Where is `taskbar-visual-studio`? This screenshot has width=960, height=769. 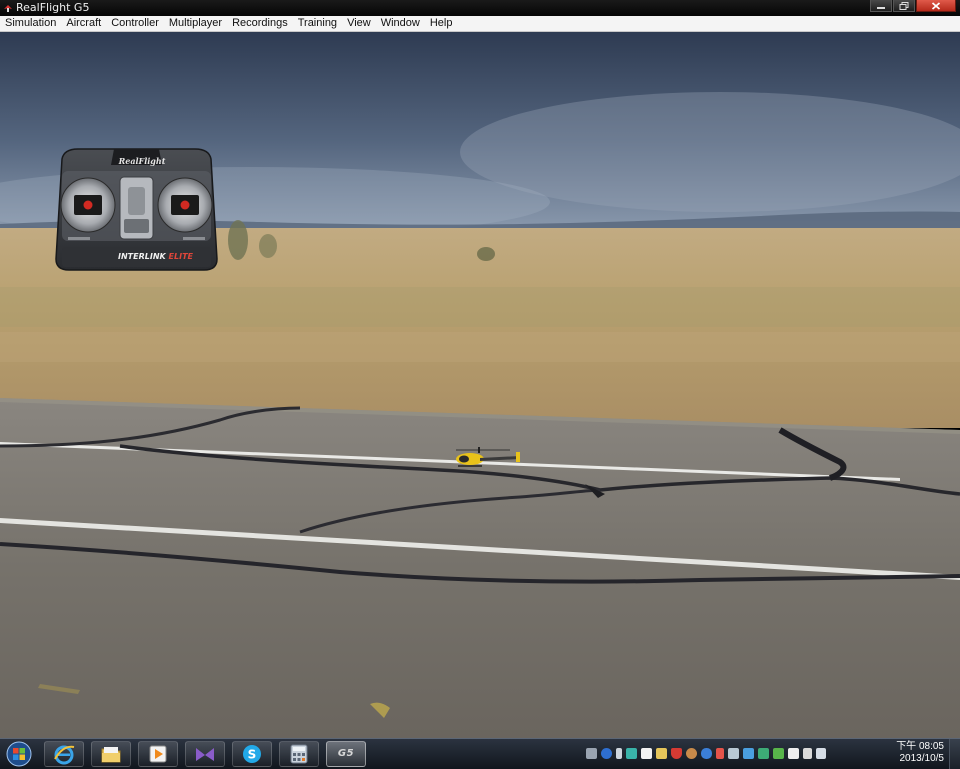 taskbar-visual-studio is located at coordinates (205, 754).